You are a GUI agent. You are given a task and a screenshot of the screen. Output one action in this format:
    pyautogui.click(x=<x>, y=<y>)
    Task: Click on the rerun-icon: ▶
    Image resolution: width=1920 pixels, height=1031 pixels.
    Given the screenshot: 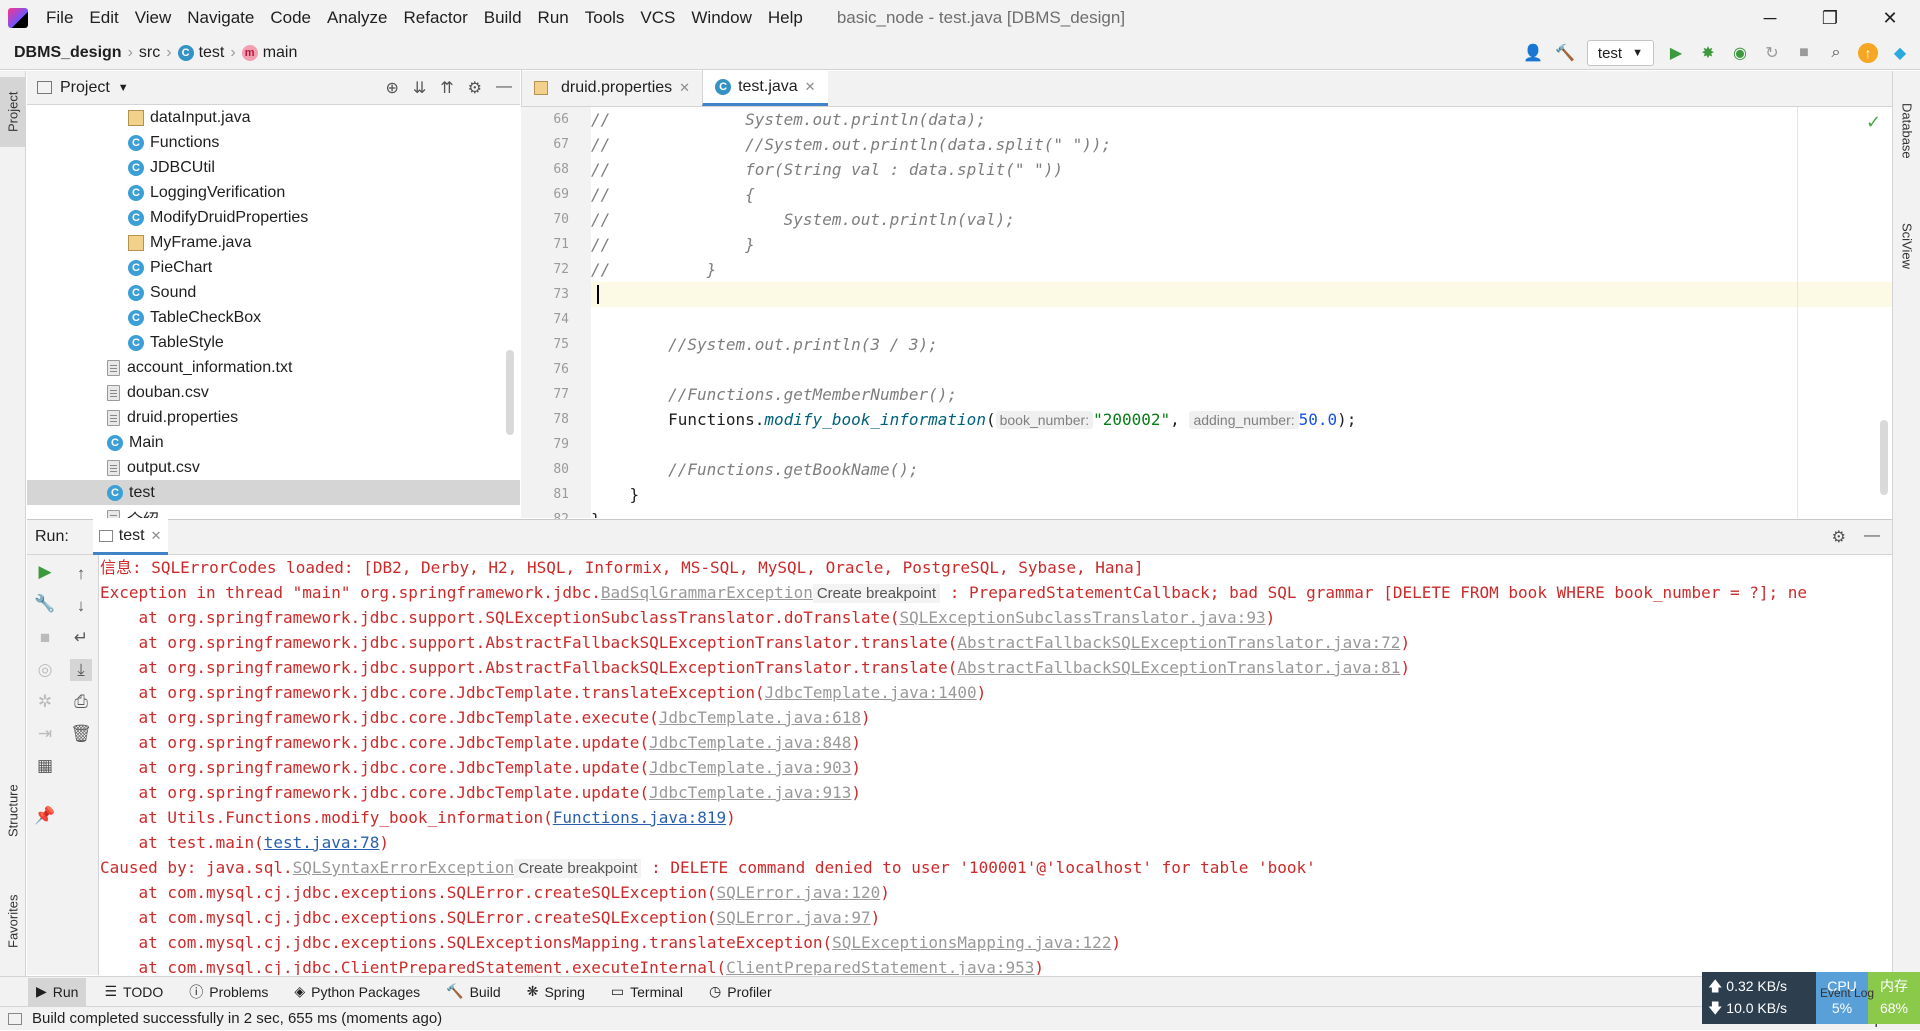 What is the action you would take?
    pyautogui.click(x=45, y=572)
    